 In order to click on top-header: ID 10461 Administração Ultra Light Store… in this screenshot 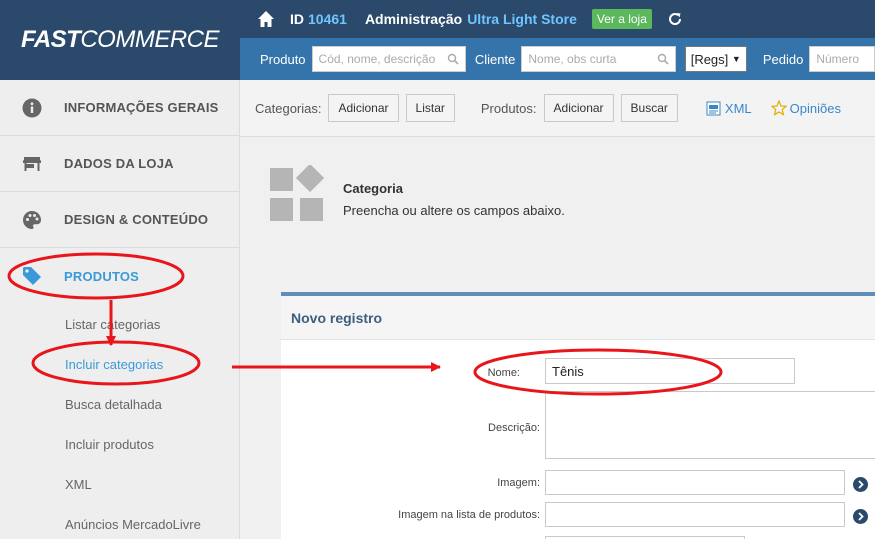, I will do `click(557, 19)`.